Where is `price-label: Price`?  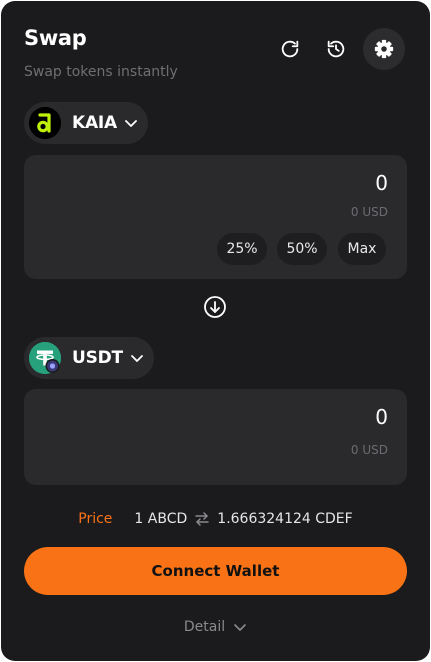 price-label: Price is located at coordinates (95, 519).